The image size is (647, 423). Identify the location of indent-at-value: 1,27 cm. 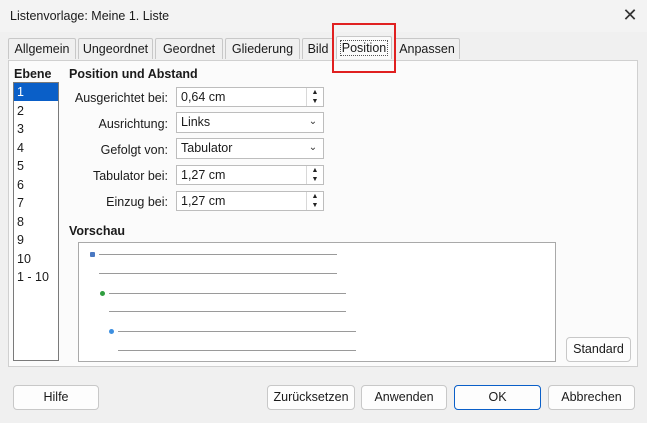
(203, 201).